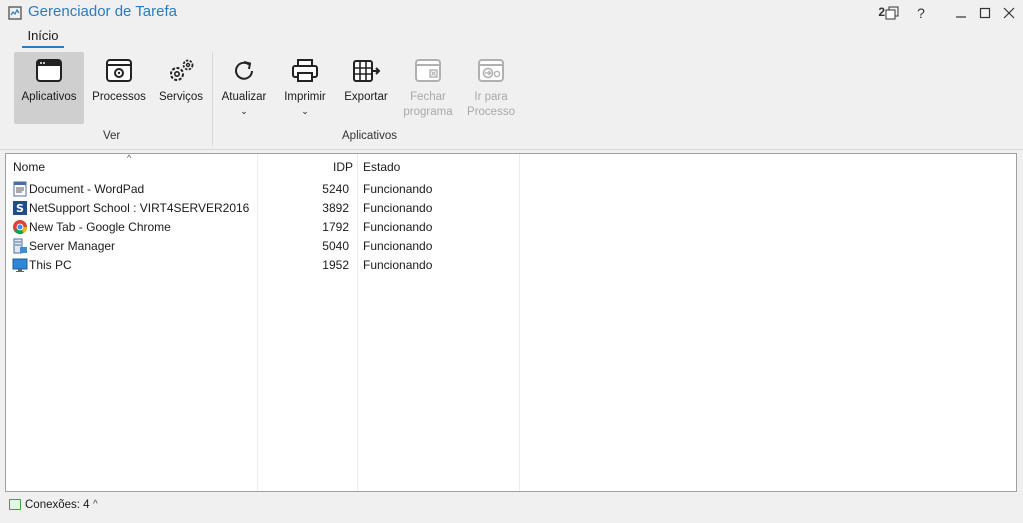 The image size is (1023, 523). What do you see at coordinates (181, 97) in the screenshot?
I see `servicos-label: Serviços` at bounding box center [181, 97].